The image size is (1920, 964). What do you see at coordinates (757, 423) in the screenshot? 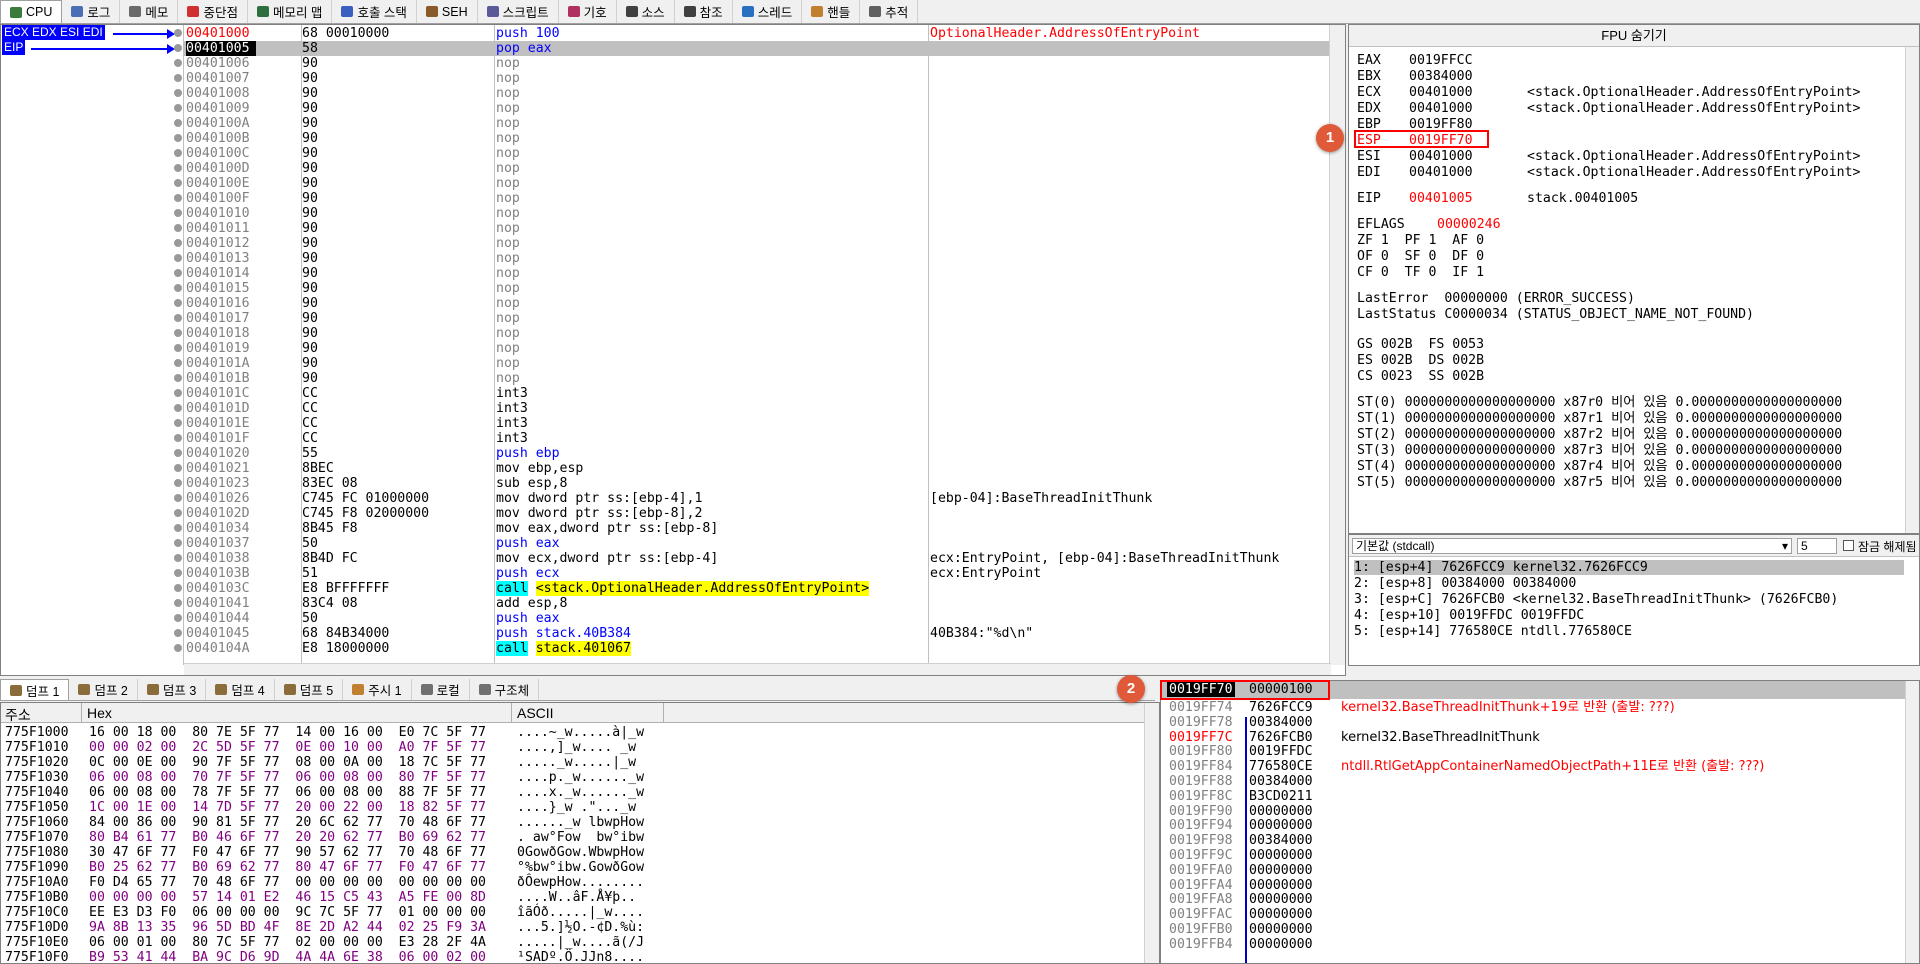
I see `disasm-row: 0040101E CC int3` at bounding box center [757, 423].